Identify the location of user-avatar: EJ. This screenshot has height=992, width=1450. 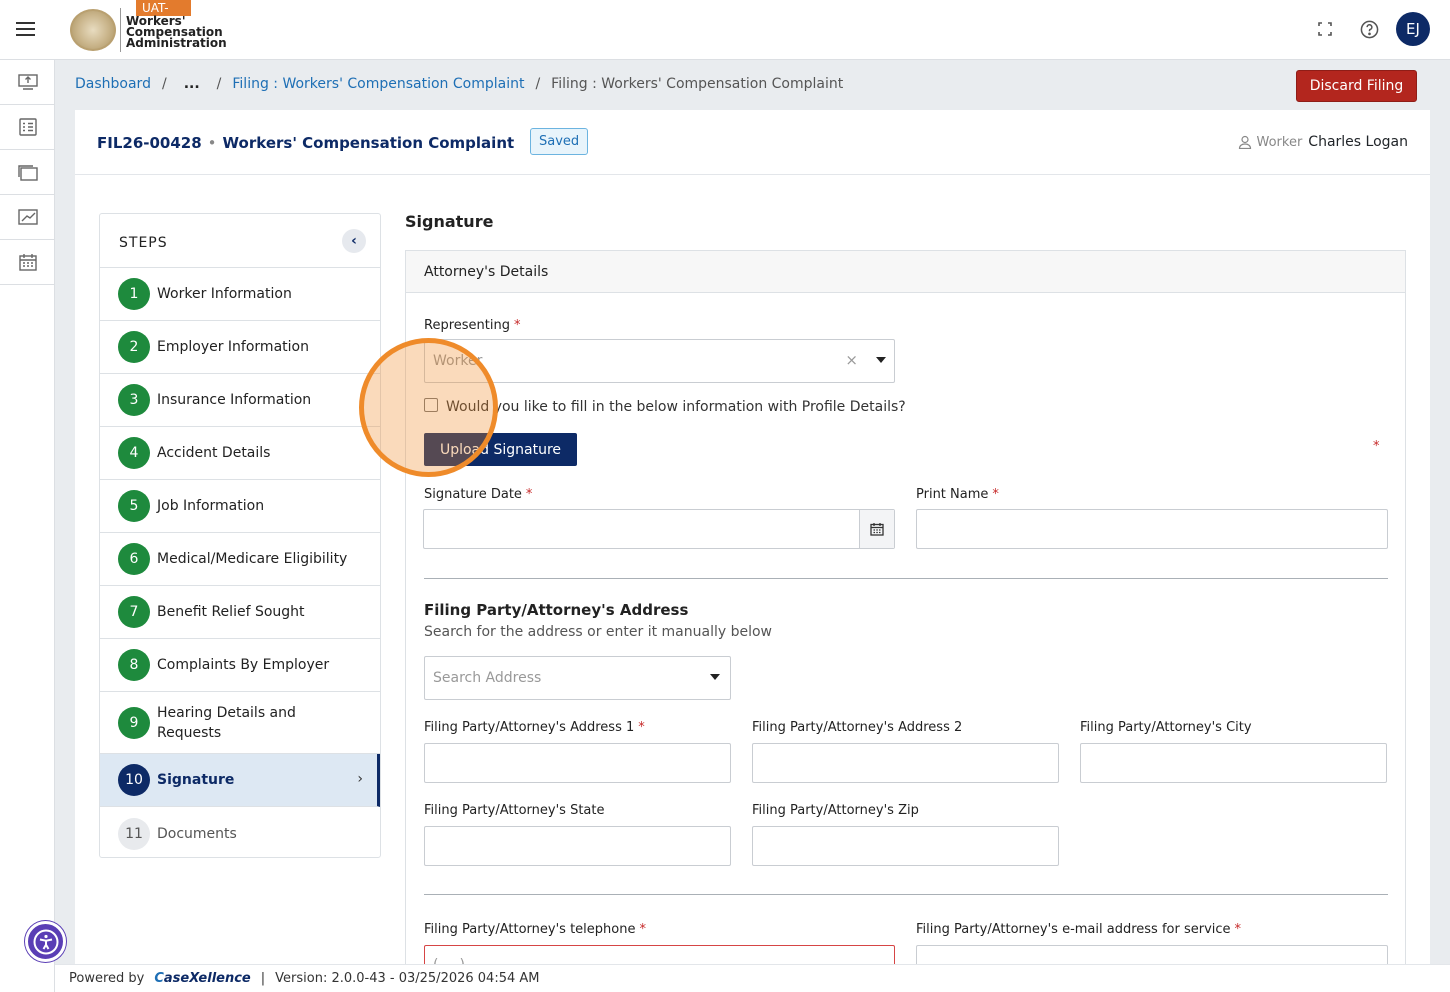
(1413, 29).